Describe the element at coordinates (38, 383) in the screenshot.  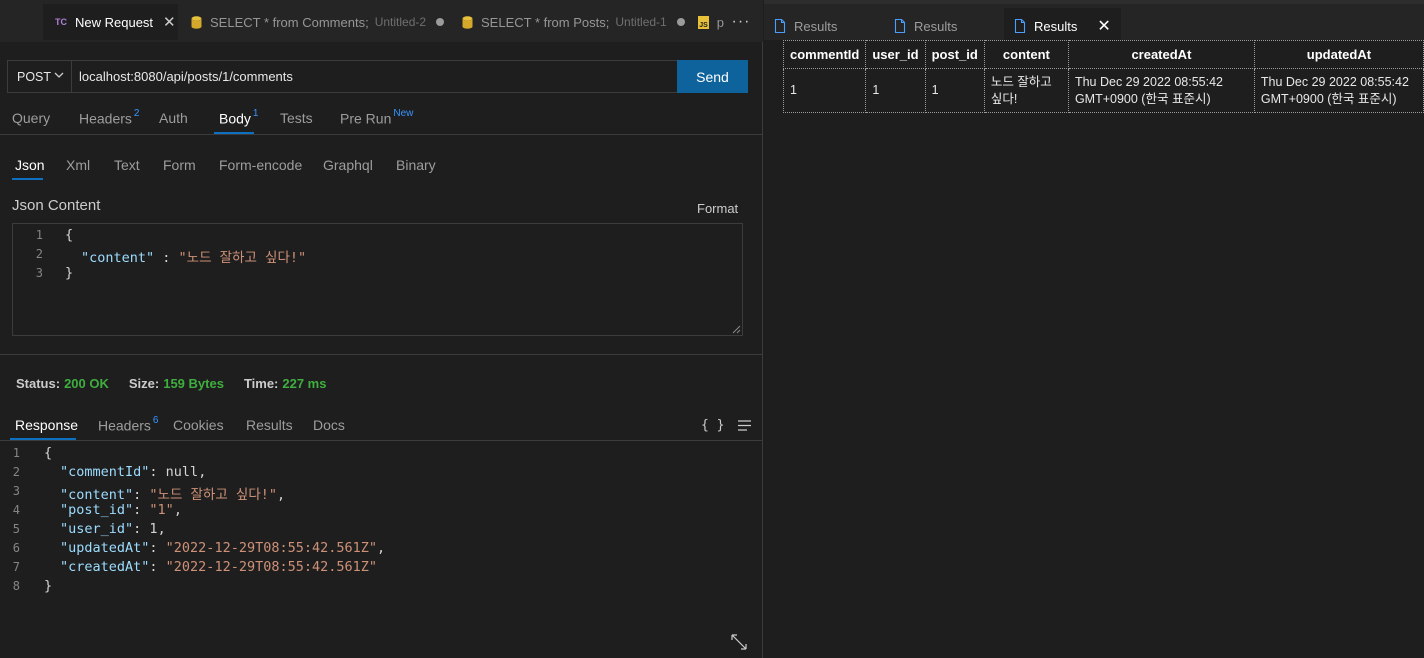
I see `status-label: Status:` at that location.